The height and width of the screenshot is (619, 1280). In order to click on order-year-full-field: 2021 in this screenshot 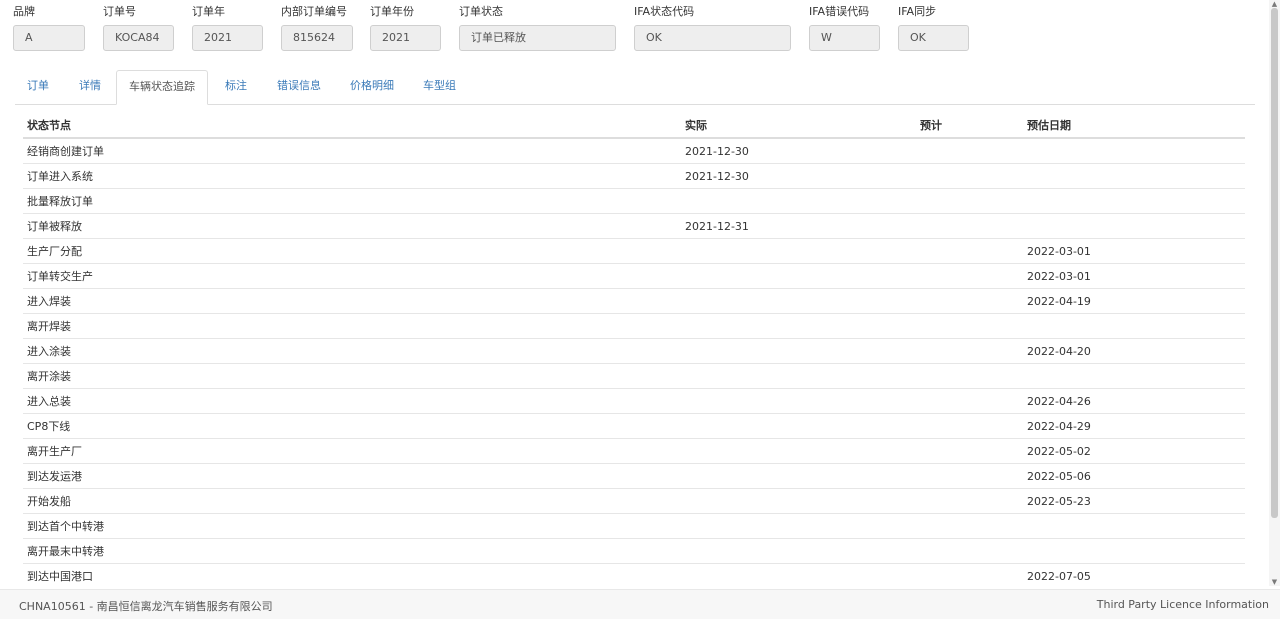, I will do `click(405, 38)`.